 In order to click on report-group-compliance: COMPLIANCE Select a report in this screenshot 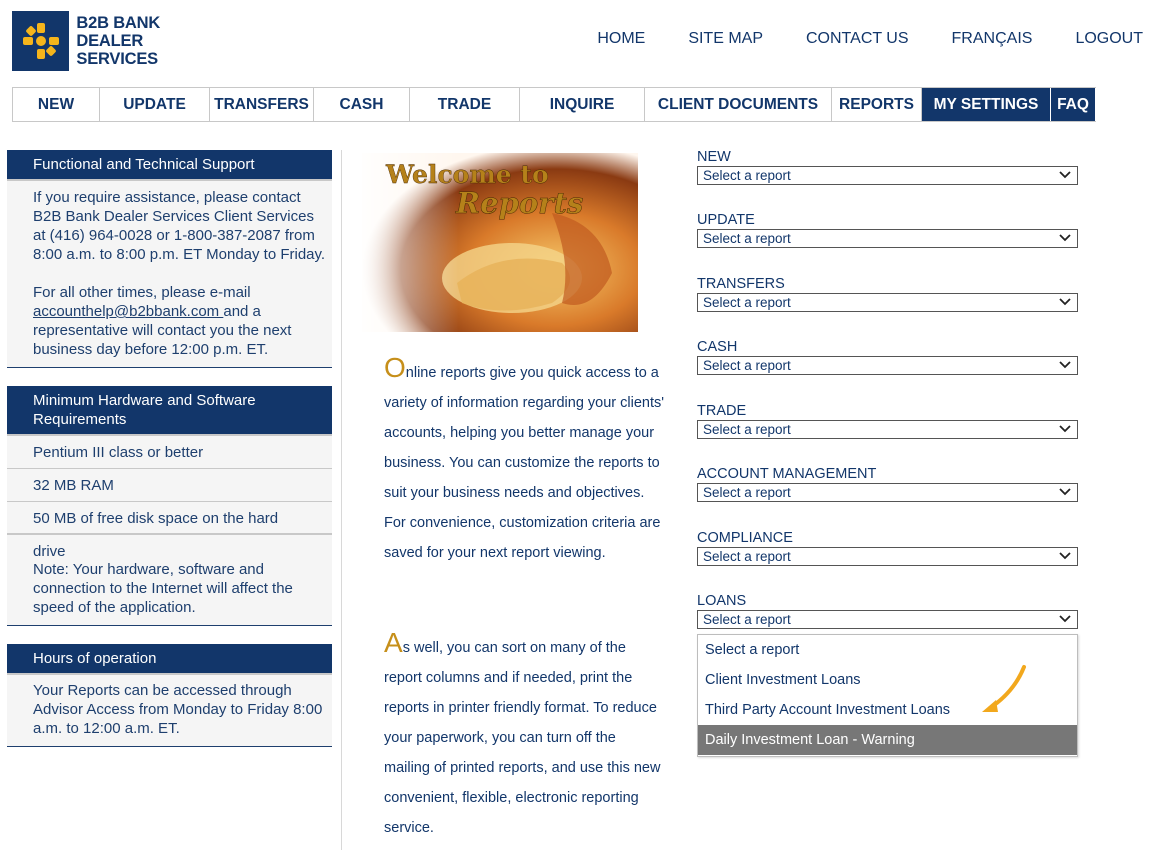, I will do `click(887, 548)`.